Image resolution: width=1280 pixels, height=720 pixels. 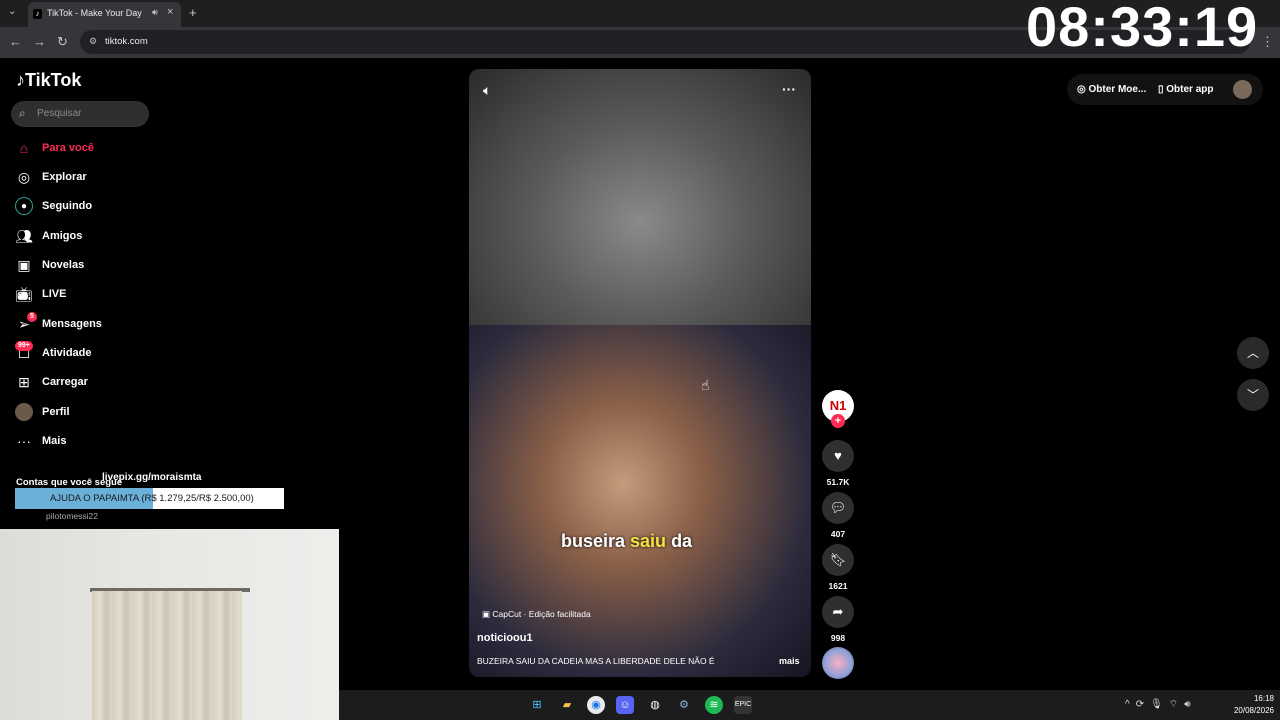 What do you see at coordinates (85, 442) in the screenshot?
I see `sidebar-item-mais: ··· Mais` at bounding box center [85, 442].